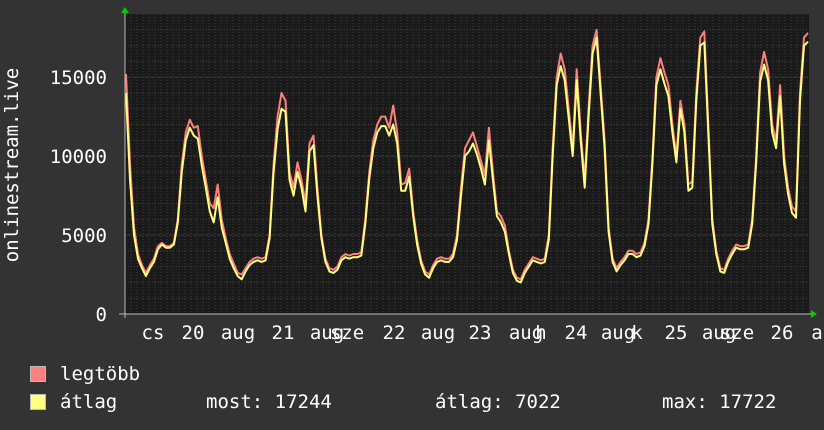 This screenshot has height=430, width=824. Describe the element at coordinates (84, 236) in the screenshot. I see `y-tick-label: 5000` at that location.